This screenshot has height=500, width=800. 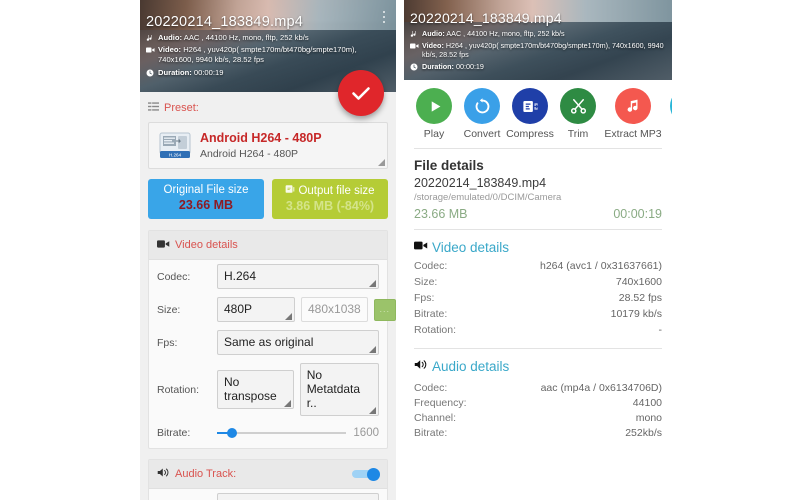 What do you see at coordinates (431, 388) in the screenshot?
I see `detail-key: Codec:` at bounding box center [431, 388].